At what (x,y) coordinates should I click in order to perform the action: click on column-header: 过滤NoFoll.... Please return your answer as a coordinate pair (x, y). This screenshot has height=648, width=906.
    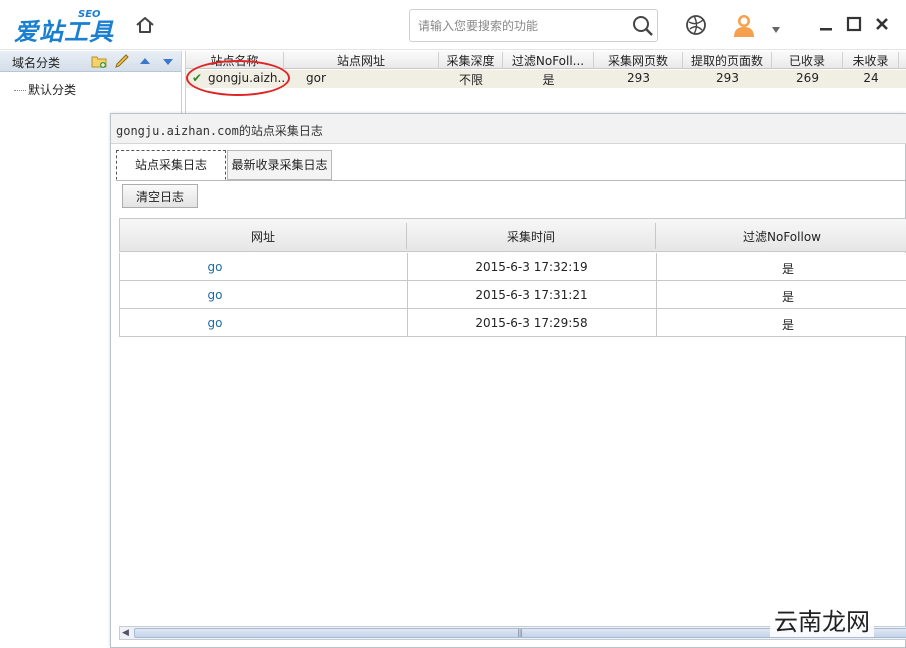
    Looking at the image, I should click on (548, 60).